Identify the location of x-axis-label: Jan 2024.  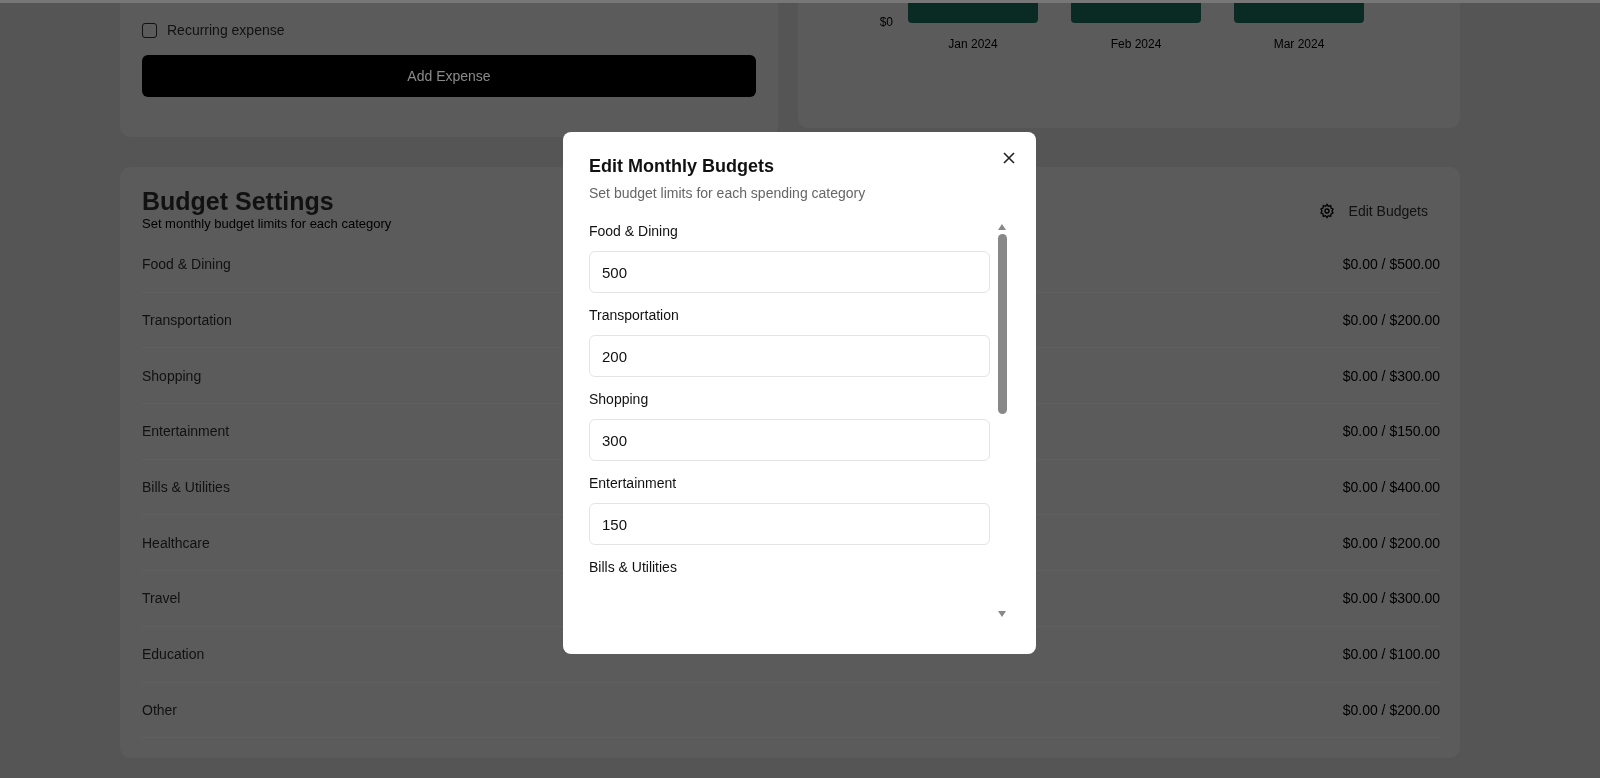
(973, 44).